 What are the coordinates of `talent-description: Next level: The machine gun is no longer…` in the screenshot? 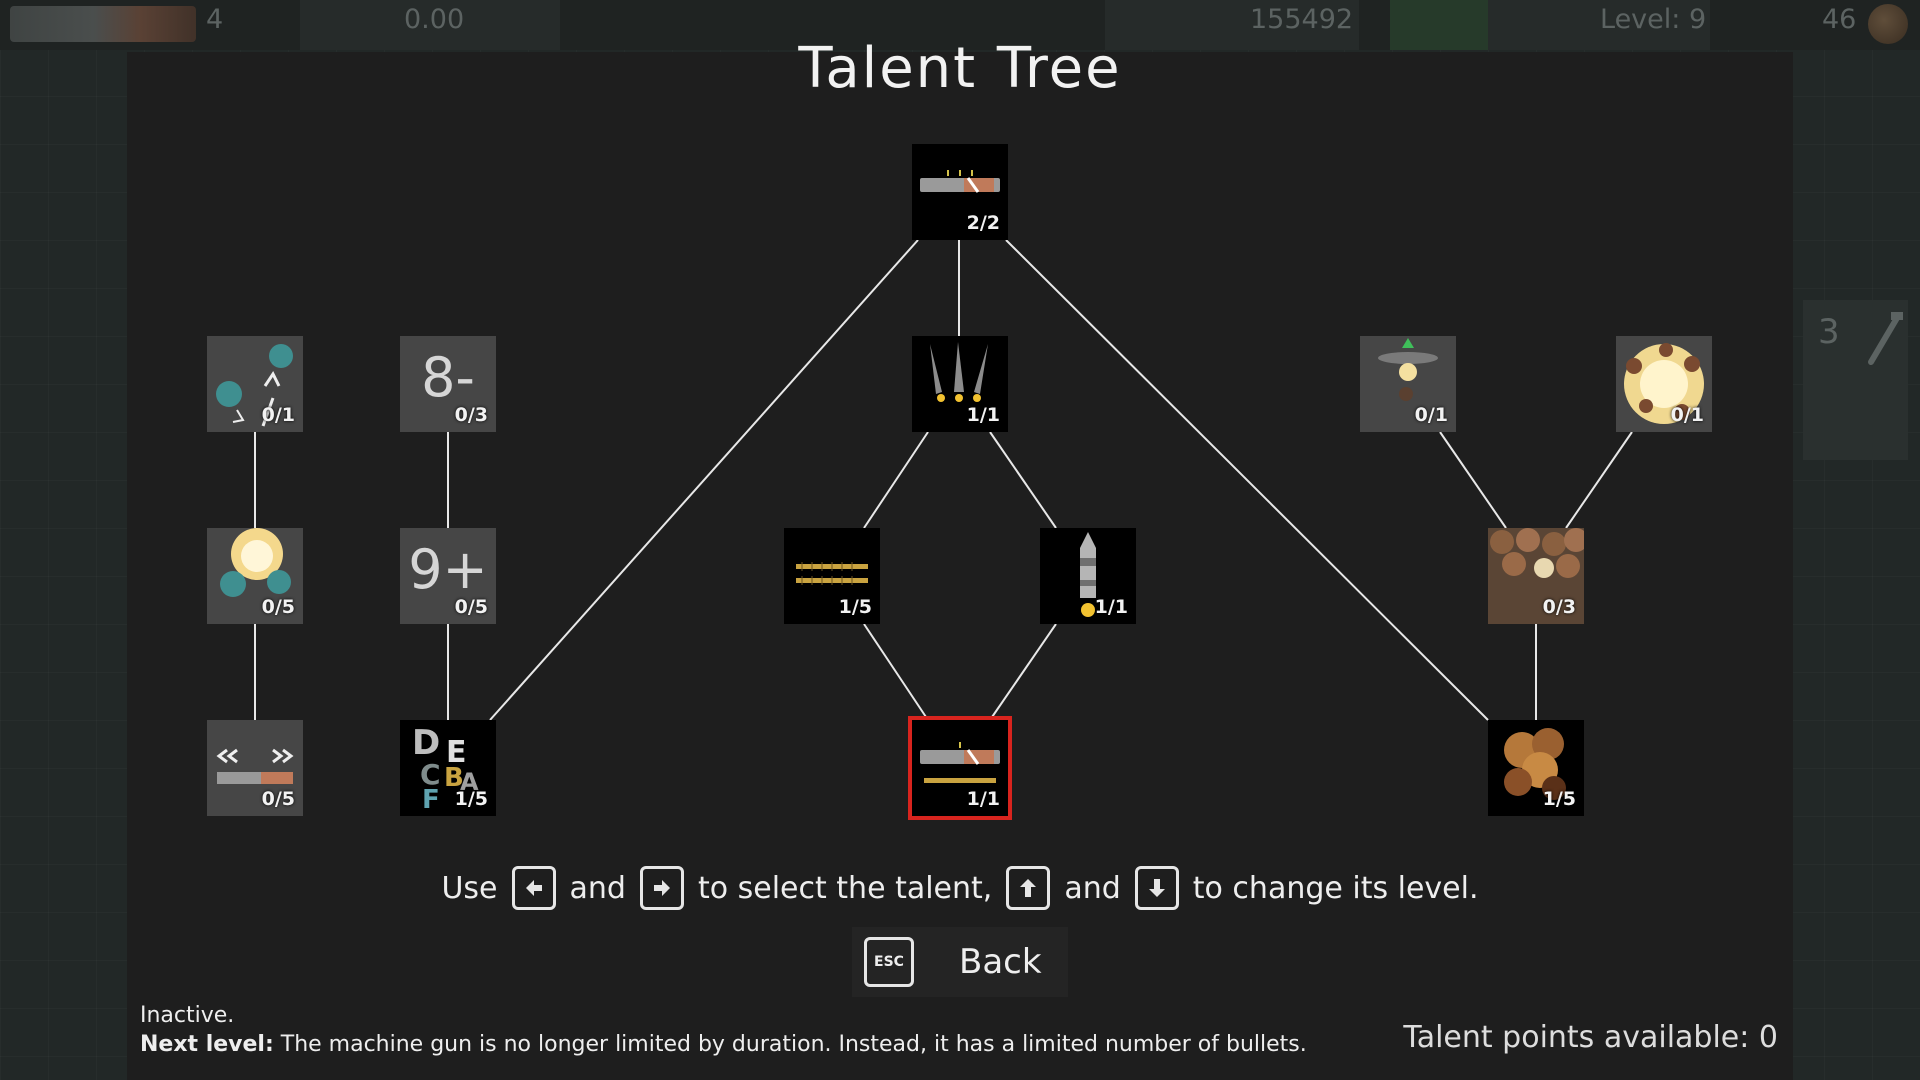 It's located at (723, 1044).